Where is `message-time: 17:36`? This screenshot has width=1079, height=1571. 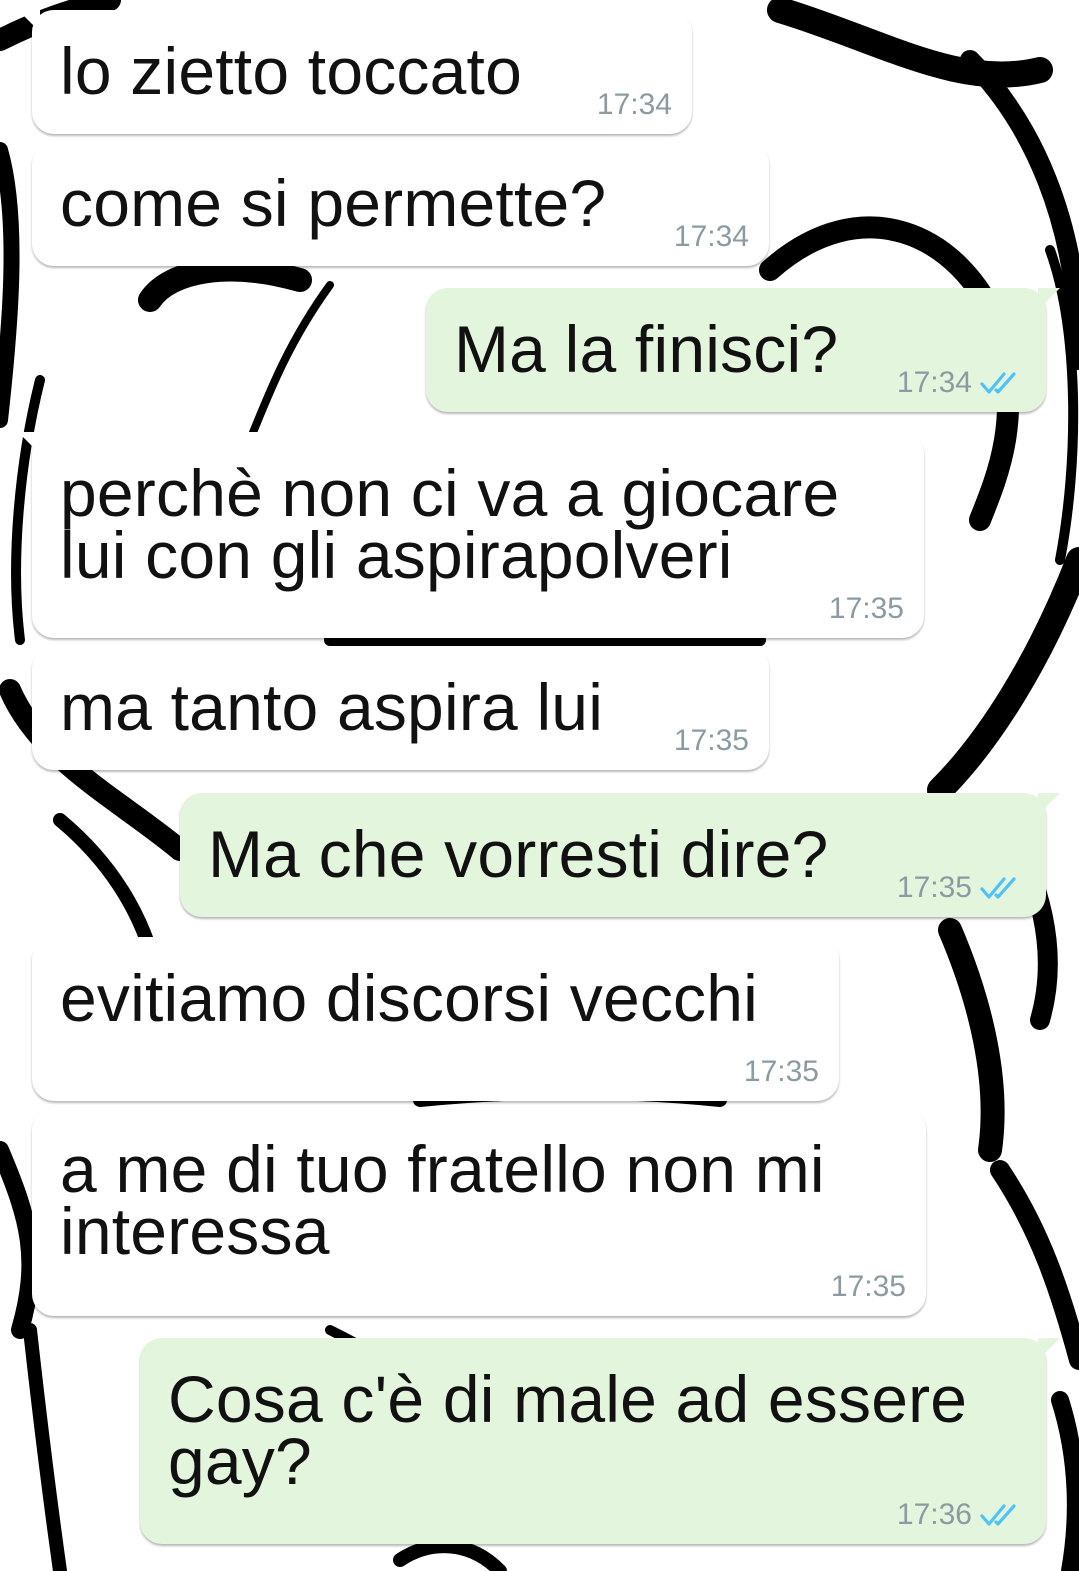 message-time: 17:36 is located at coordinates (934, 1514).